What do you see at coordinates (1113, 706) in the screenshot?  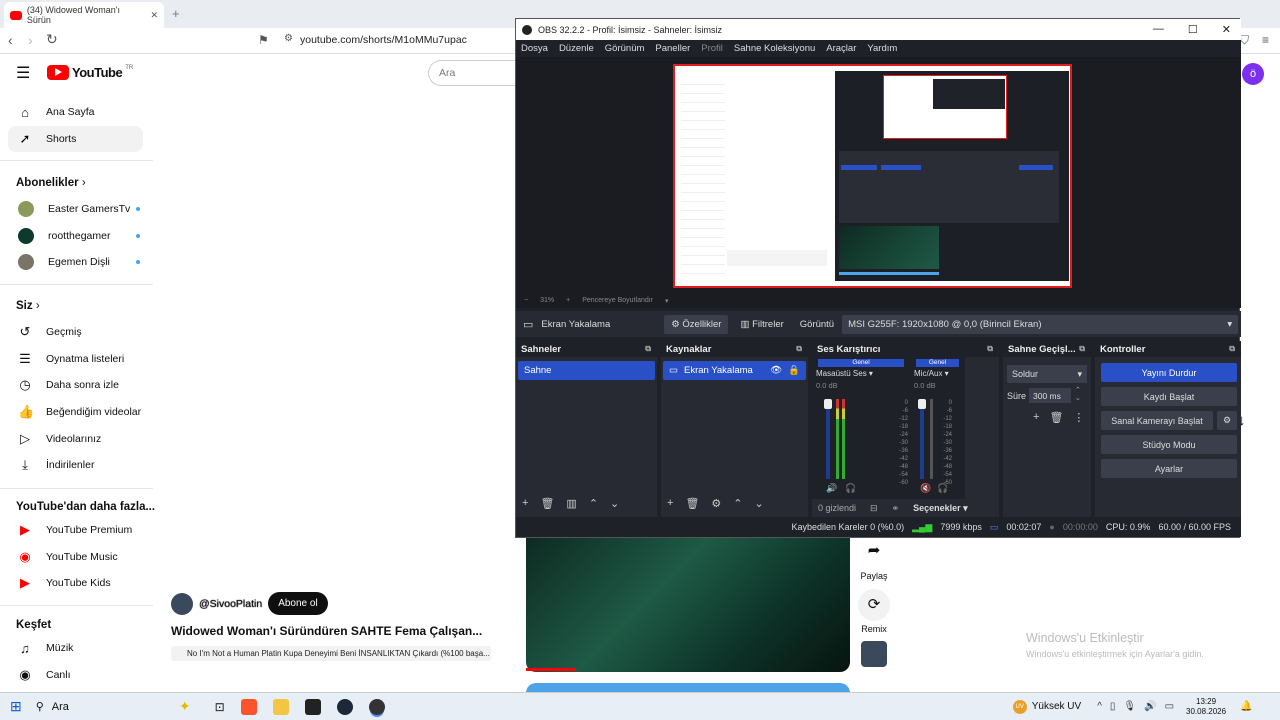 I see `battery-icon: ▯` at bounding box center [1113, 706].